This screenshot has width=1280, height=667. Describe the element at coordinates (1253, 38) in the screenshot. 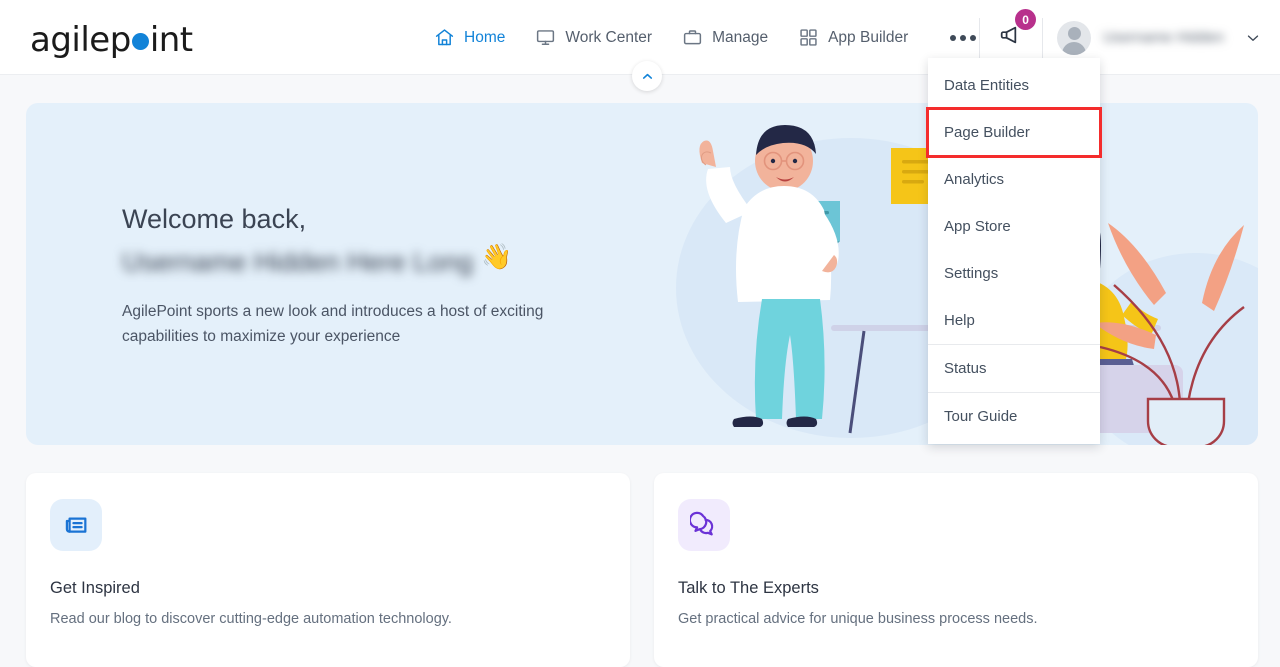

I see `user-menu-chevron-down-icon` at that location.